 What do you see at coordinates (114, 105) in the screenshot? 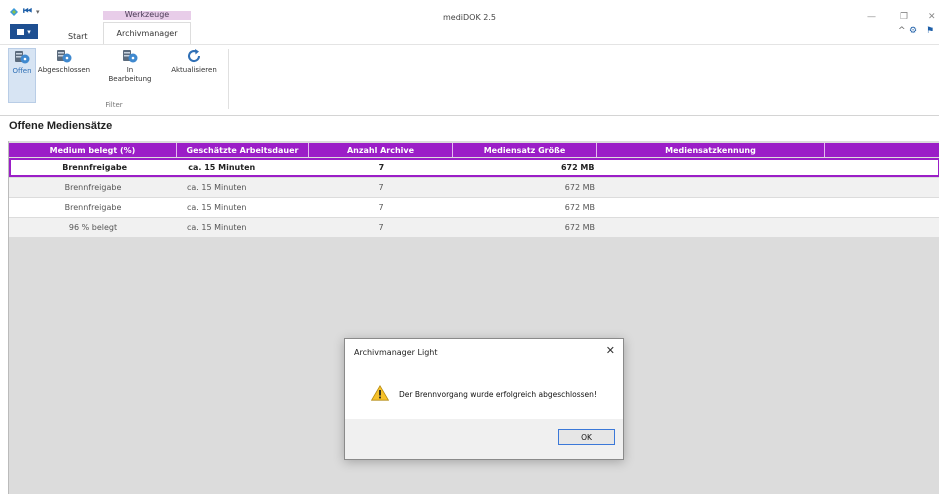
I see `ribbon-group-label: Filter` at bounding box center [114, 105].